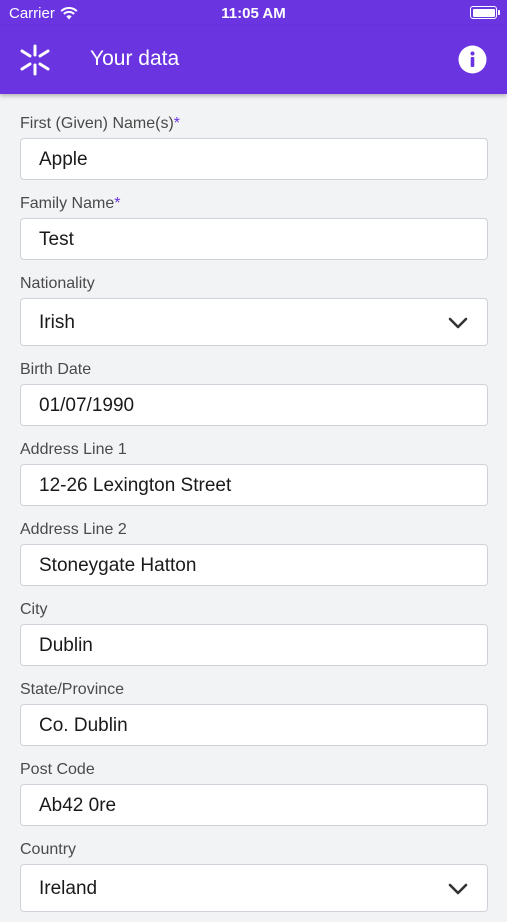  Describe the element at coordinates (56, 239) in the screenshot. I see `family-name-value: Test` at that location.